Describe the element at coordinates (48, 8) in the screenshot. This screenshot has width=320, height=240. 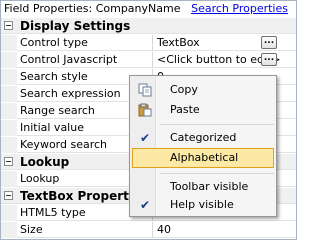
I see `field-properties-label: Field Properties:` at that location.